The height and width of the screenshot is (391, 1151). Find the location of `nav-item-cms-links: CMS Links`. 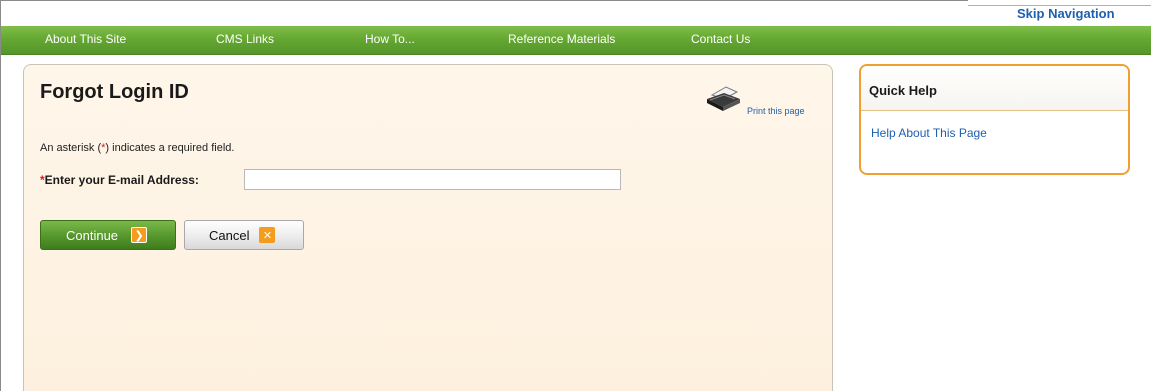

nav-item-cms-links: CMS Links is located at coordinates (245, 40).